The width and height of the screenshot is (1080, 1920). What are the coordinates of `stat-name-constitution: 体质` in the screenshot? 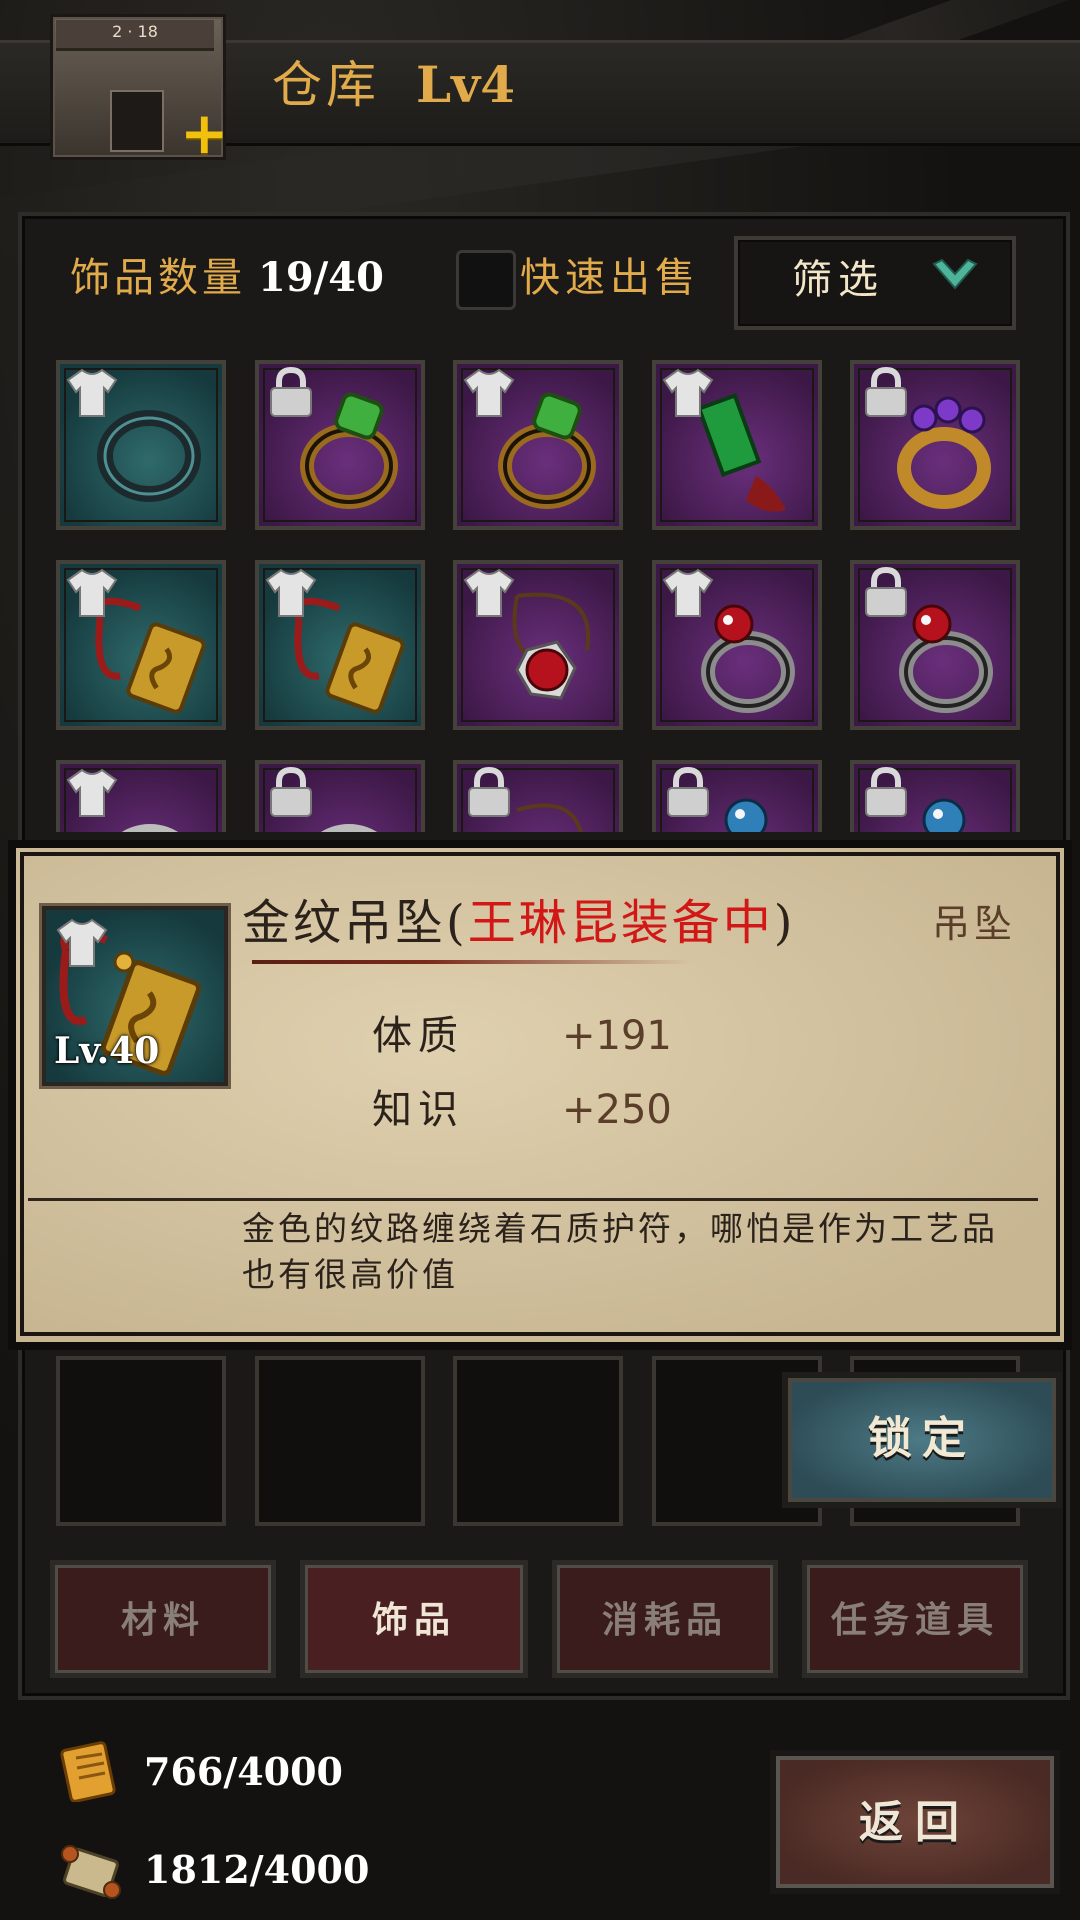 It's located at (418, 1036).